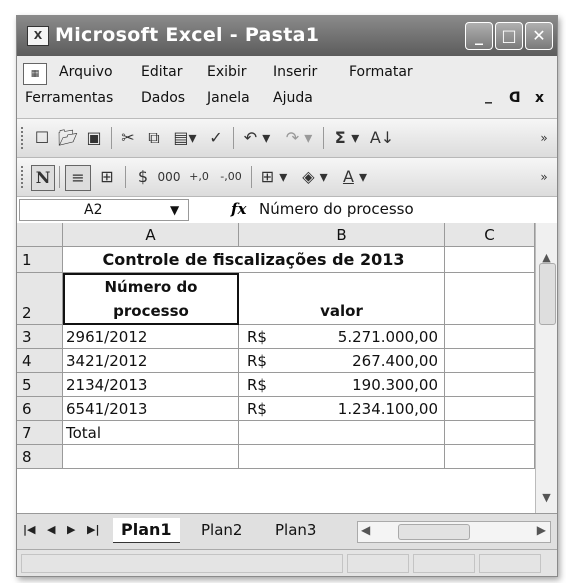 This screenshot has height=583, width=566. Describe the element at coordinates (434, 532) in the screenshot. I see `hscroll-thumb` at that location.